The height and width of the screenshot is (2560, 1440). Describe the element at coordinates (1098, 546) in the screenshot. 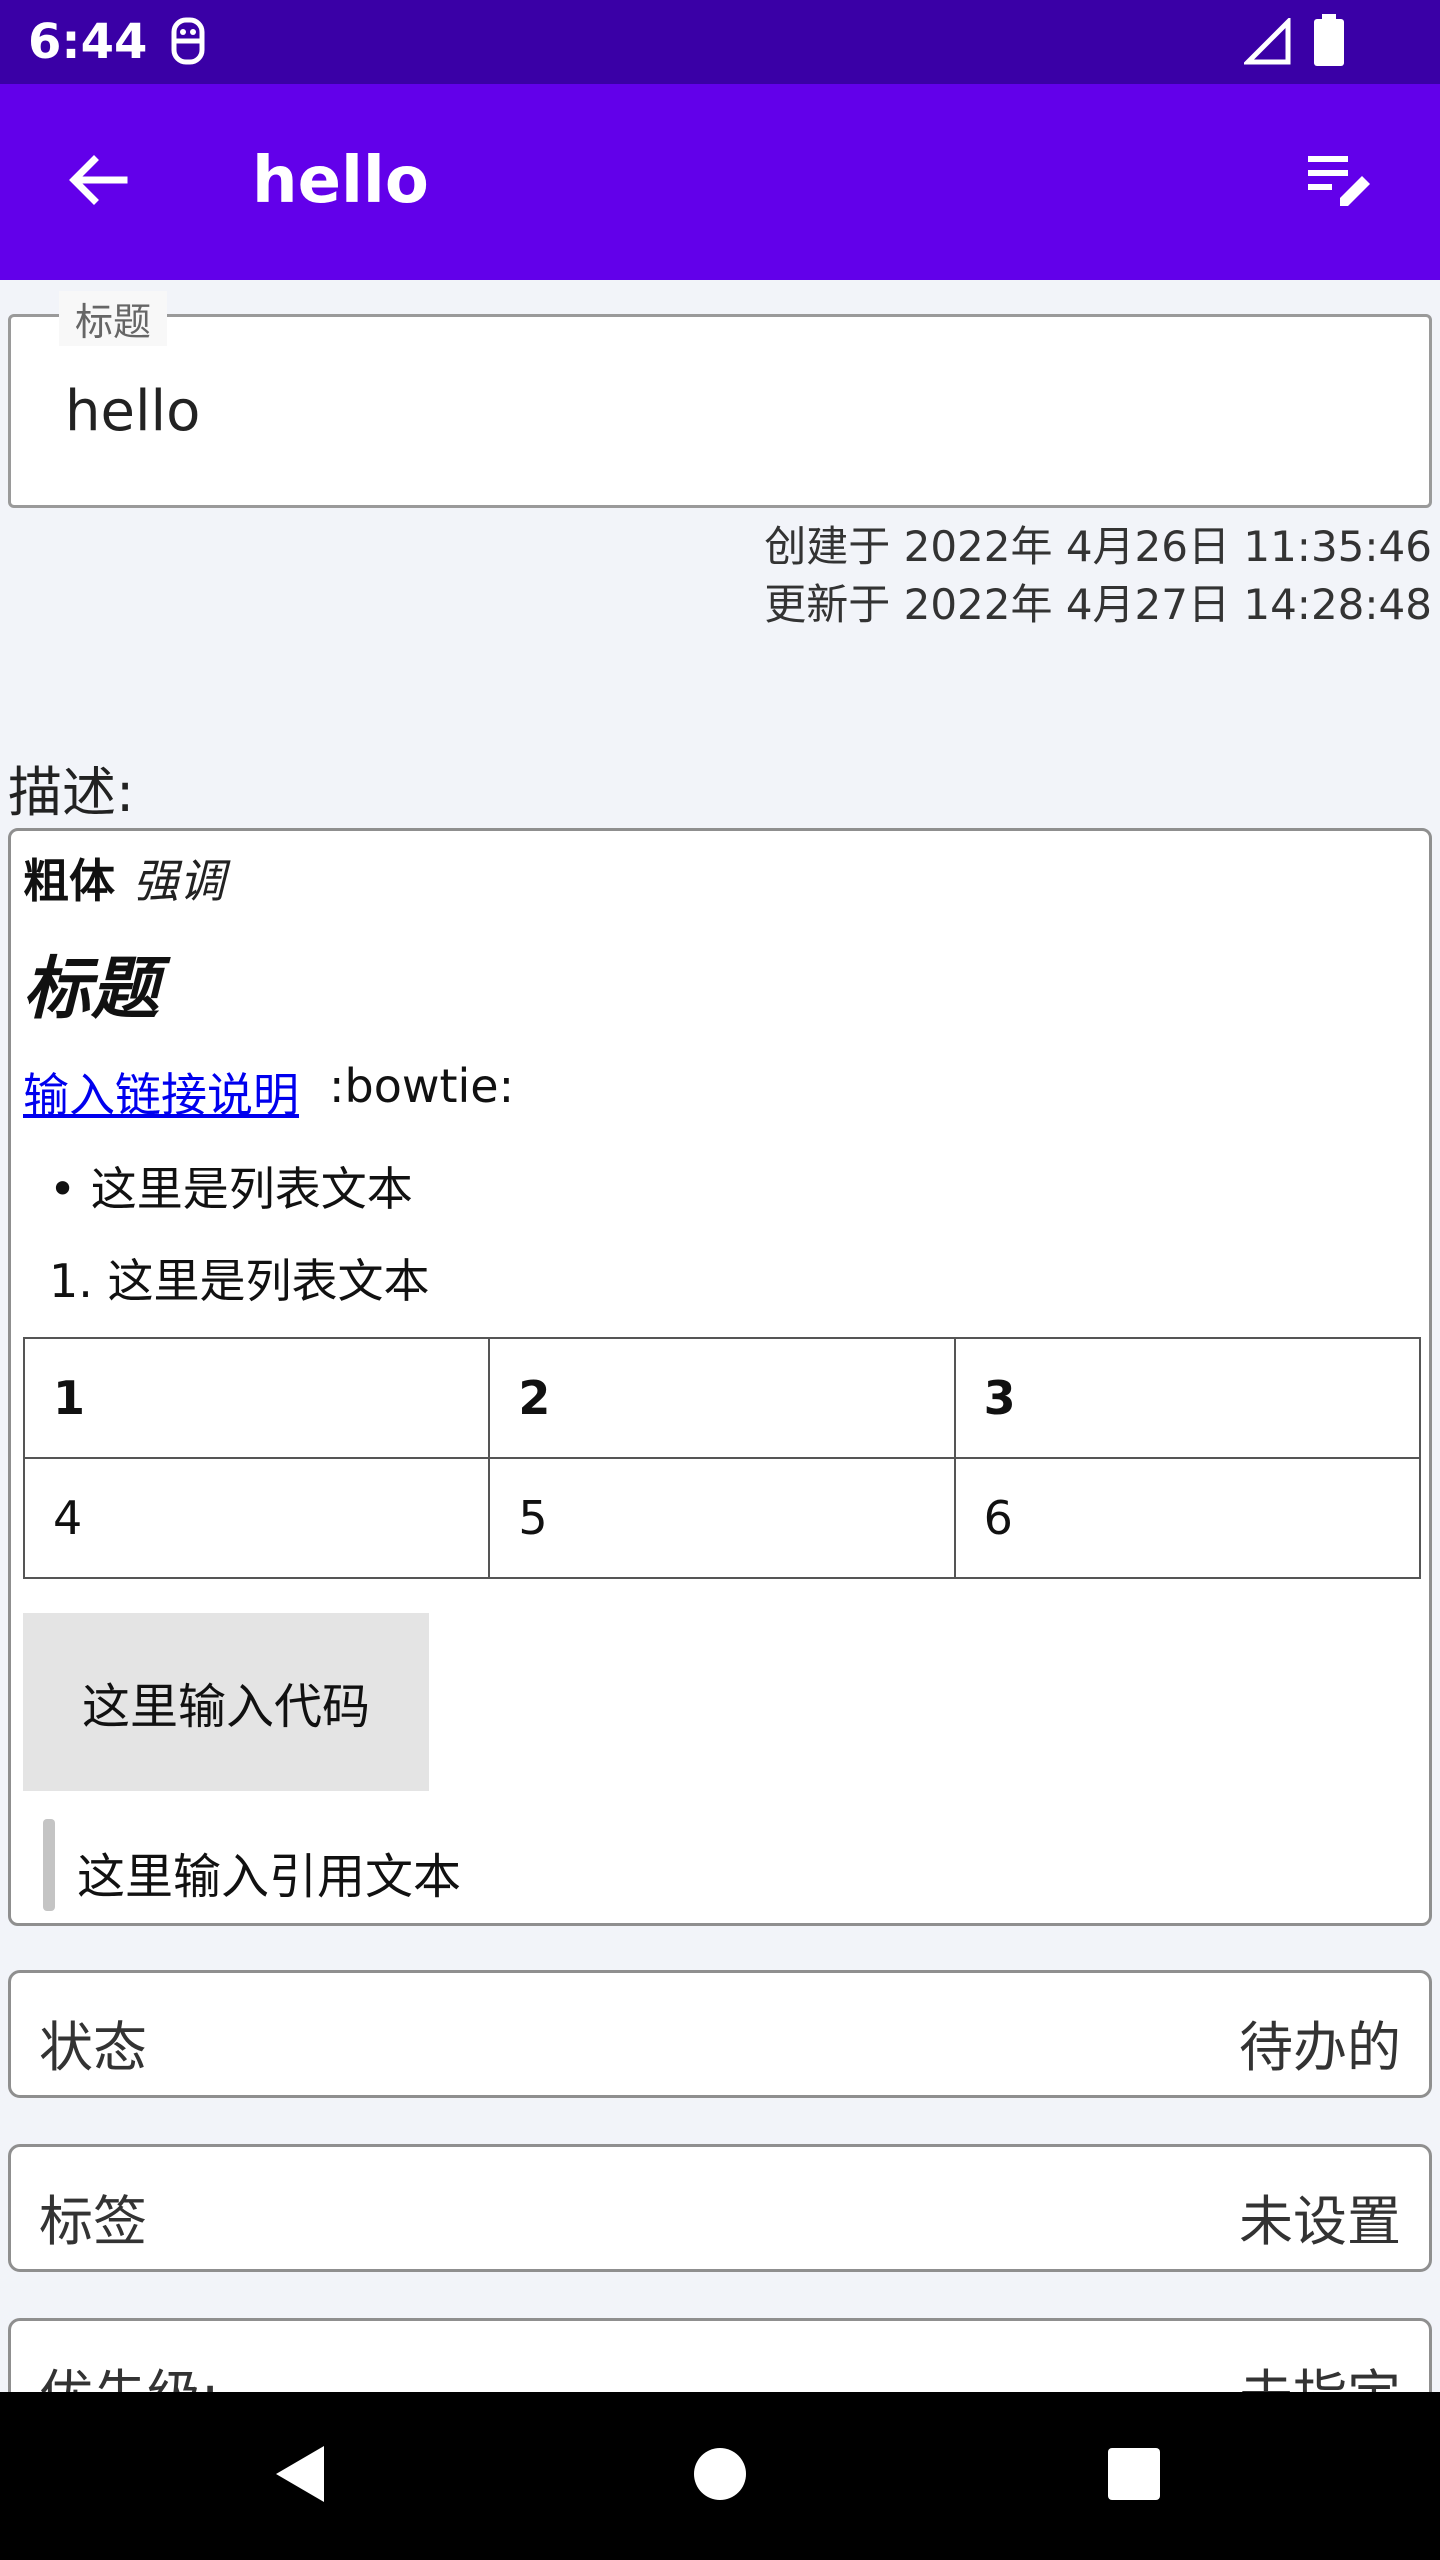

I see `created-timestamp: 创建于 2022年 4月26日 11:35:46` at that location.